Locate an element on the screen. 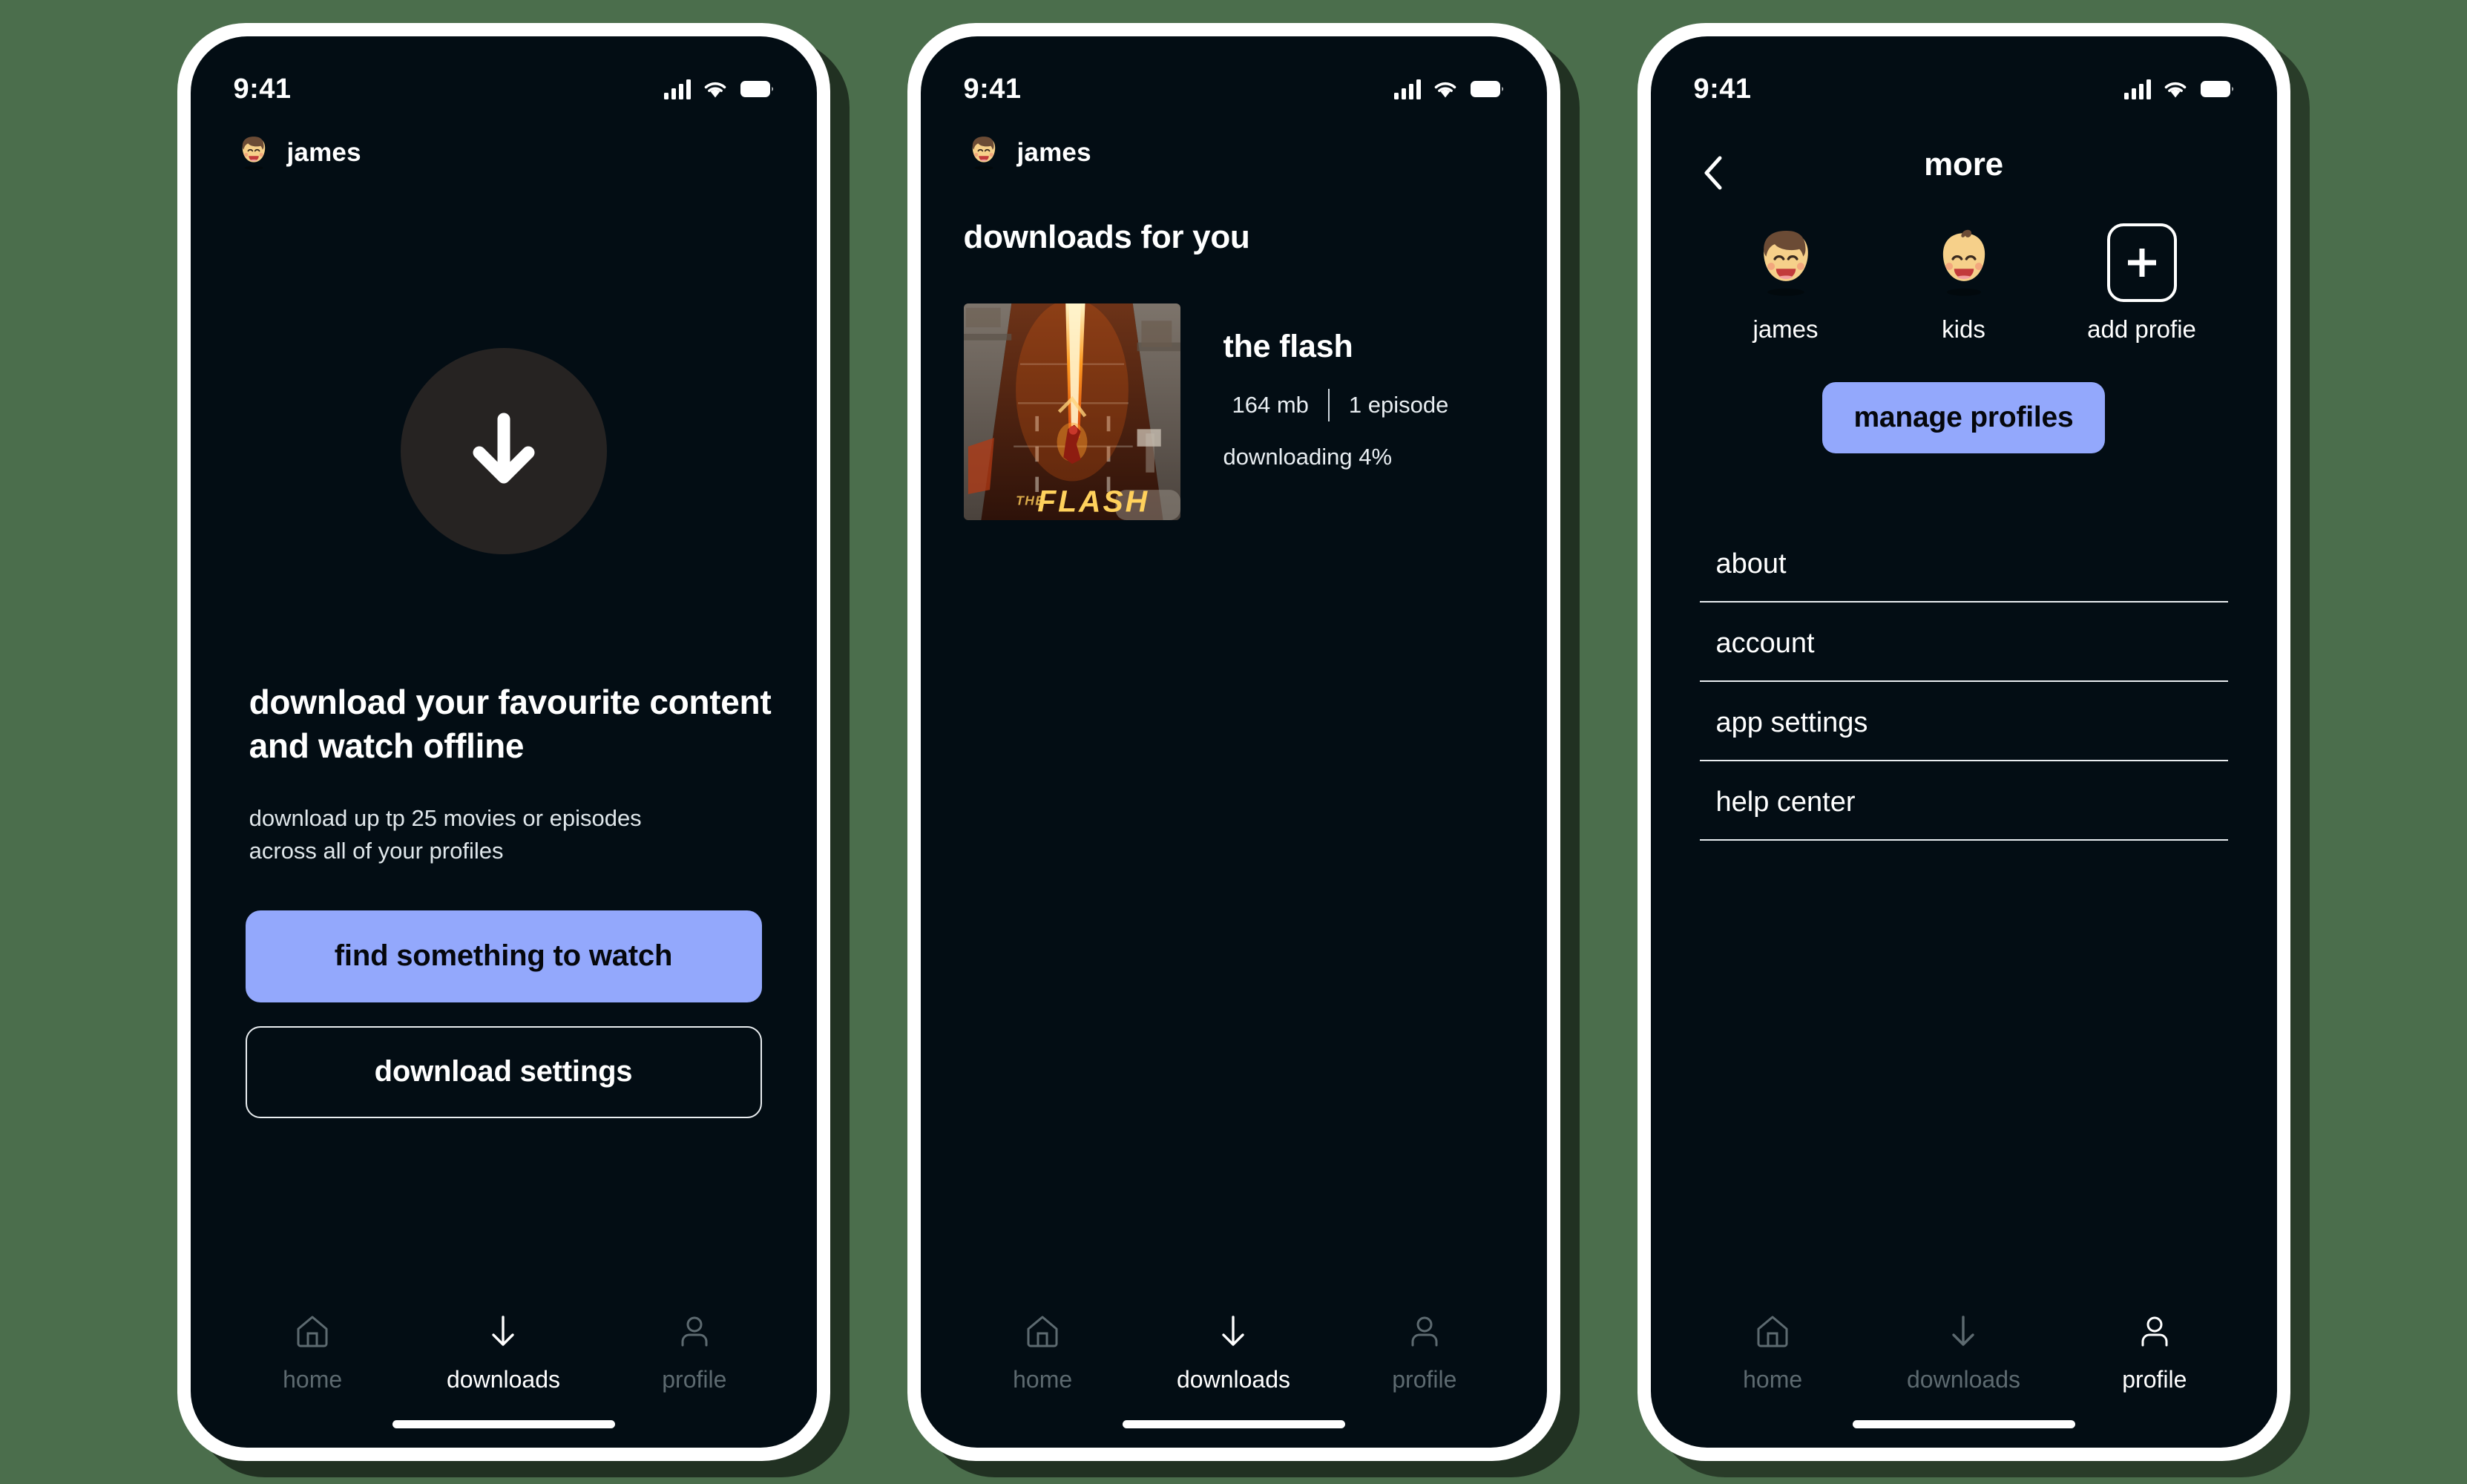 This screenshot has height=1484, width=2467. profile-option-label: james is located at coordinates (1785, 329).